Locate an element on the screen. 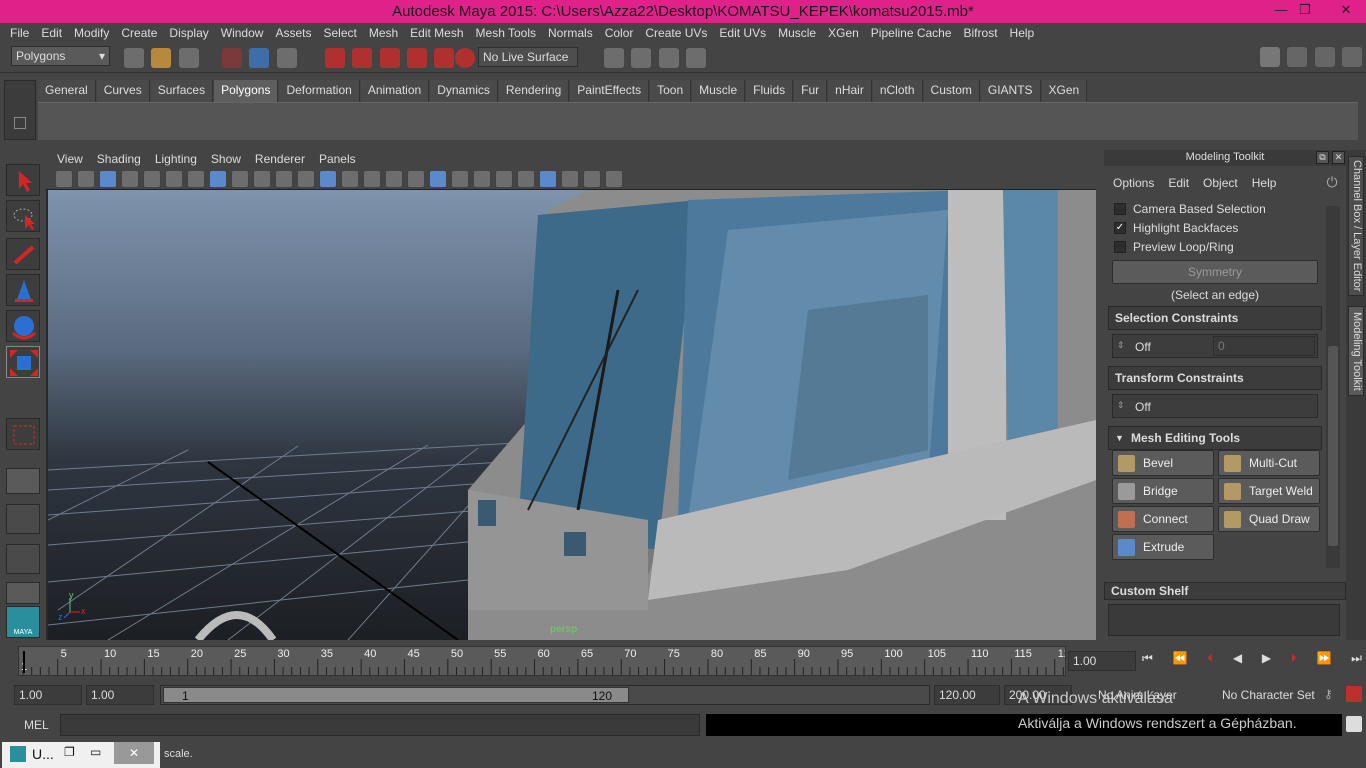 The height and width of the screenshot is (768, 1366). 2d-pan-zoom-icon is located at coordinates (152, 179).